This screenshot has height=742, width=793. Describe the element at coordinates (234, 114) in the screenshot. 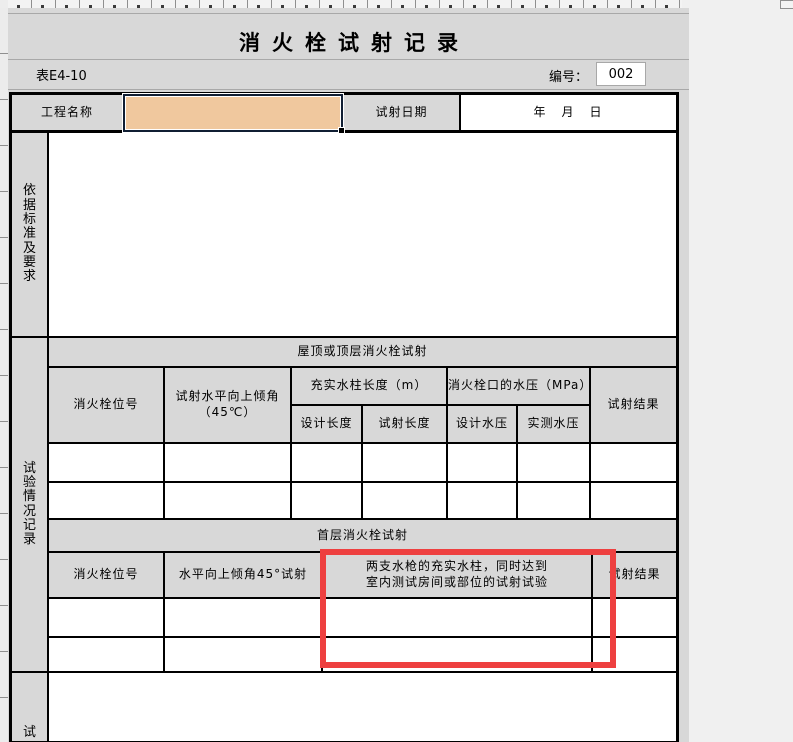

I see `project-name-input-cell` at that location.